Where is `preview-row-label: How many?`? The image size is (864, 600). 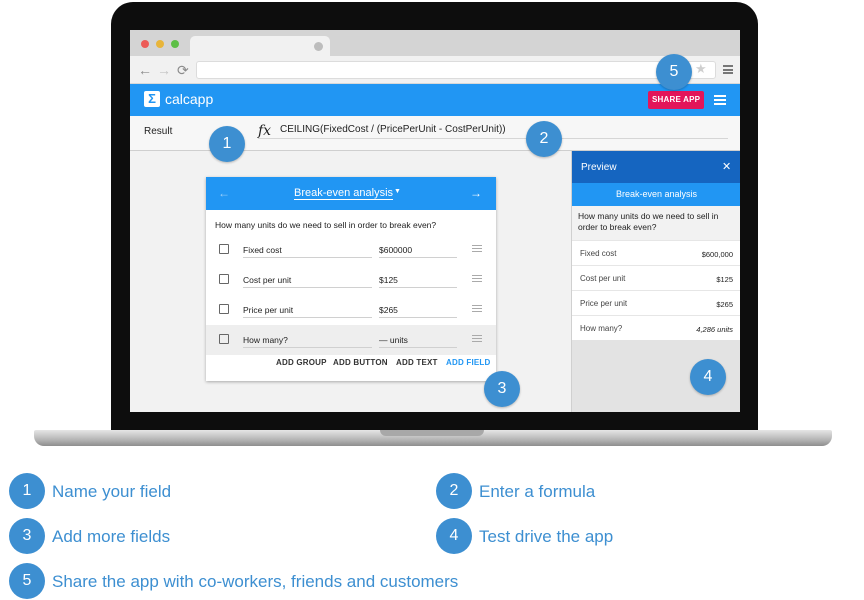
preview-row-label: How many? is located at coordinates (601, 328).